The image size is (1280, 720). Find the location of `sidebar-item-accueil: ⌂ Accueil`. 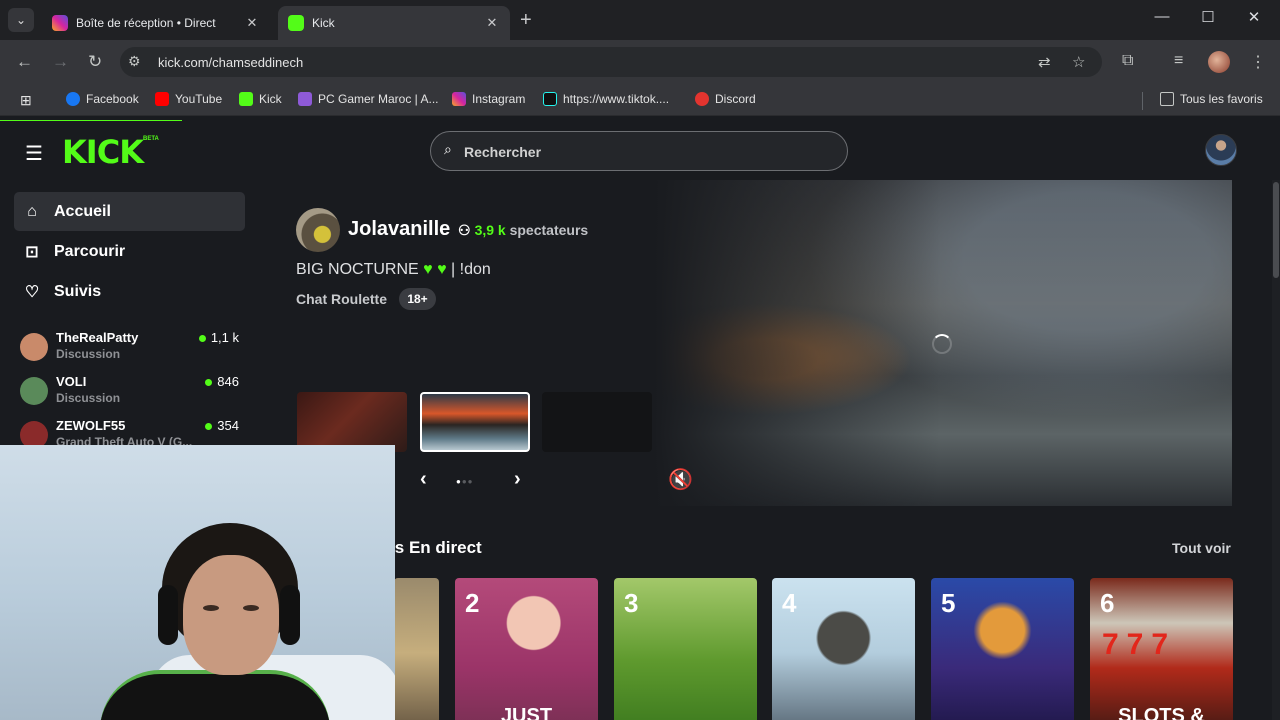

sidebar-item-accueil: ⌂ Accueil is located at coordinates (129, 211).